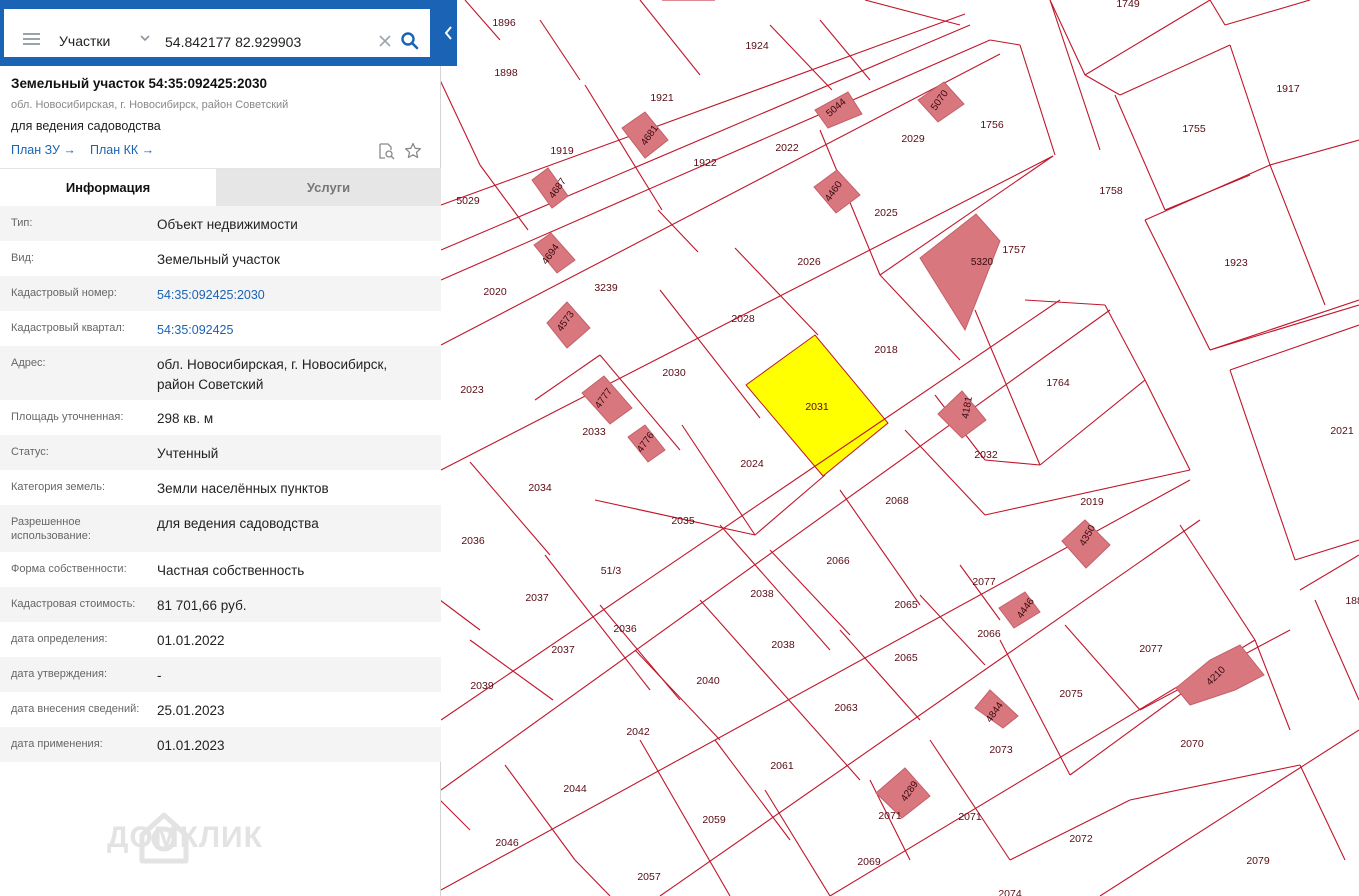 The height and width of the screenshot is (896, 1359). Describe the element at coordinates (385, 41) in the screenshot. I see `close-icon` at that location.